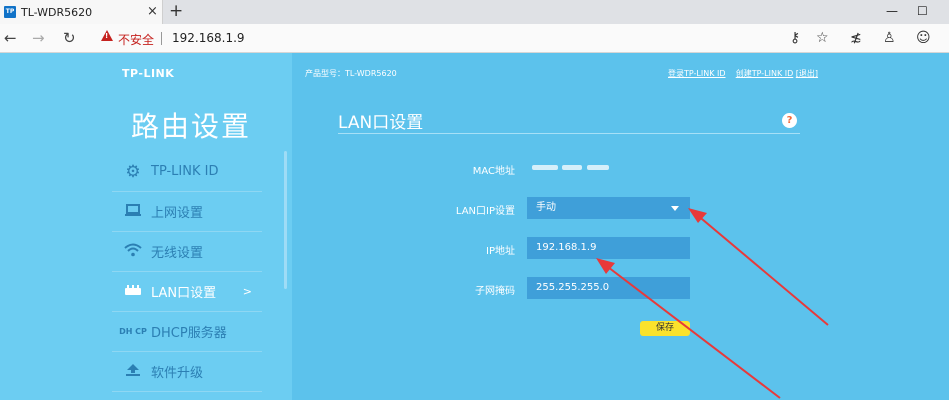 This screenshot has height=400, width=949. Describe the element at coordinates (177, 373) in the screenshot. I see `sidebar-item-label: 软件升级` at that location.